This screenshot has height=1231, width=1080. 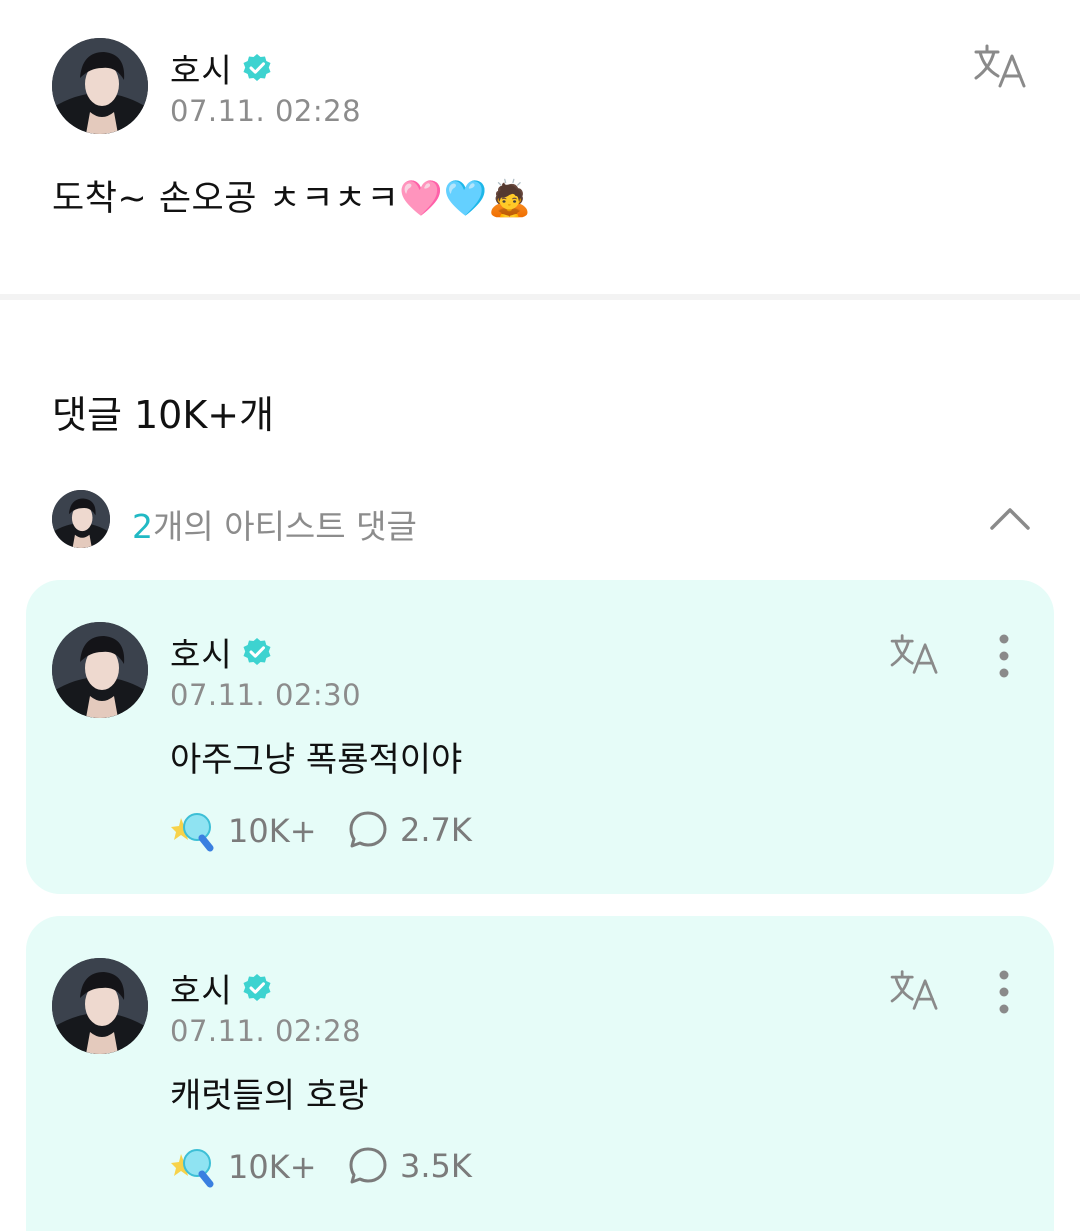 I want to click on artist-comments-label: 2개의 아티스트 댓글, so click(x=274, y=524).